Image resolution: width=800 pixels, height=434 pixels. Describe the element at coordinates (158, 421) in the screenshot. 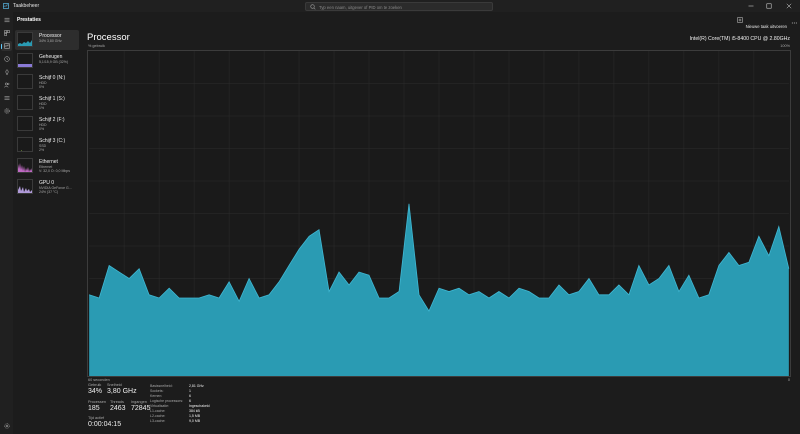

I see `detail-label: L3-cache:` at that location.